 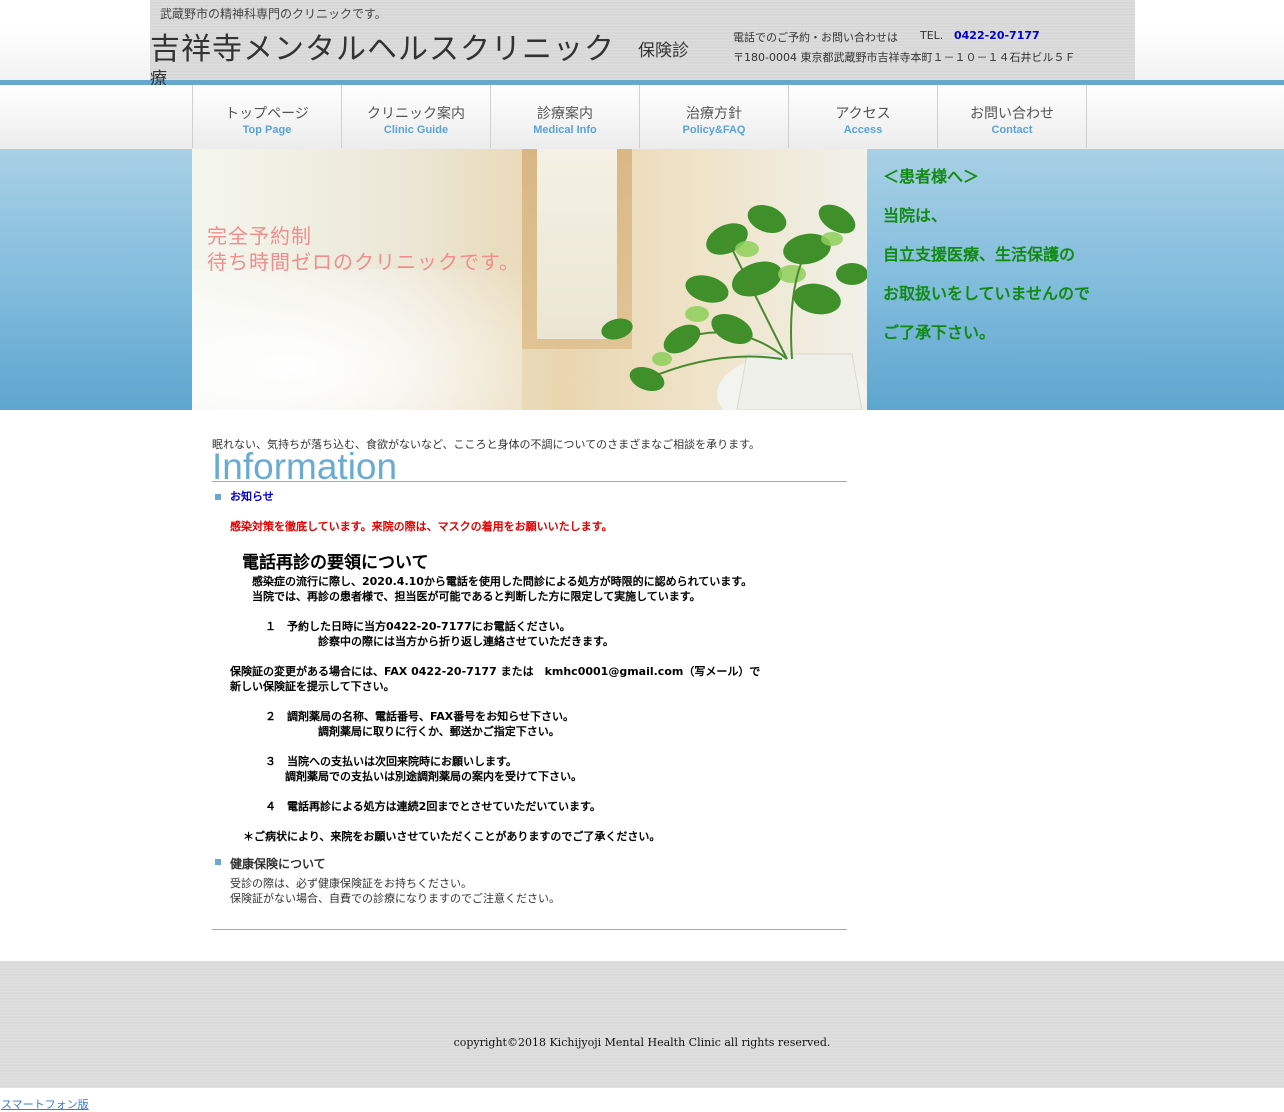 What do you see at coordinates (663, 51) in the screenshot?
I see `insurance-label: 保険診` at bounding box center [663, 51].